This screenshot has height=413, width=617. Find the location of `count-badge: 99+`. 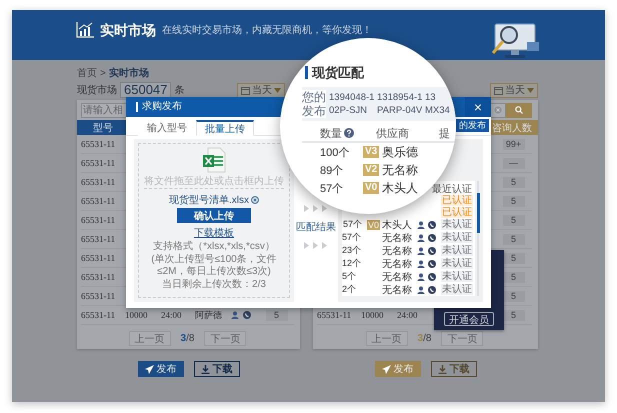

count-badge: 99+ is located at coordinates (513, 144).